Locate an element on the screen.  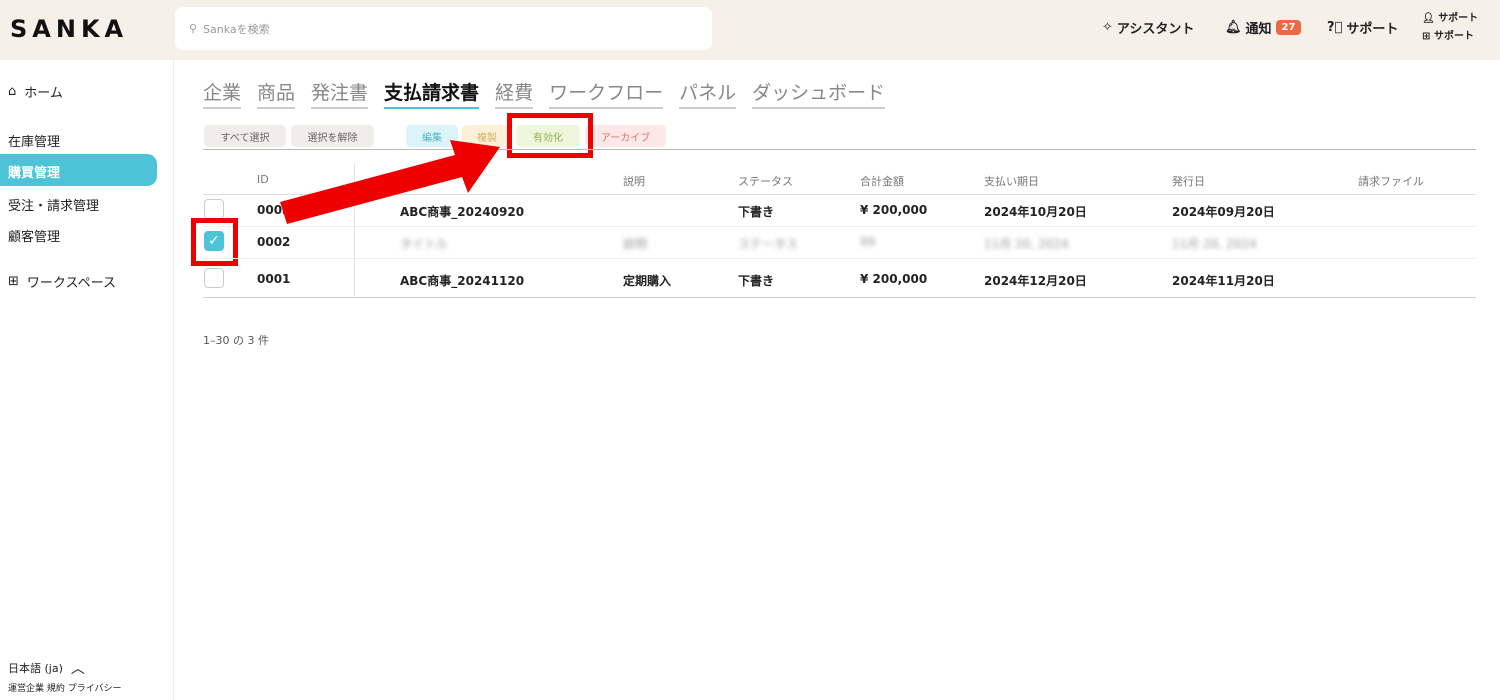
help-icon: ?⃝ is located at coordinates (1335, 27).